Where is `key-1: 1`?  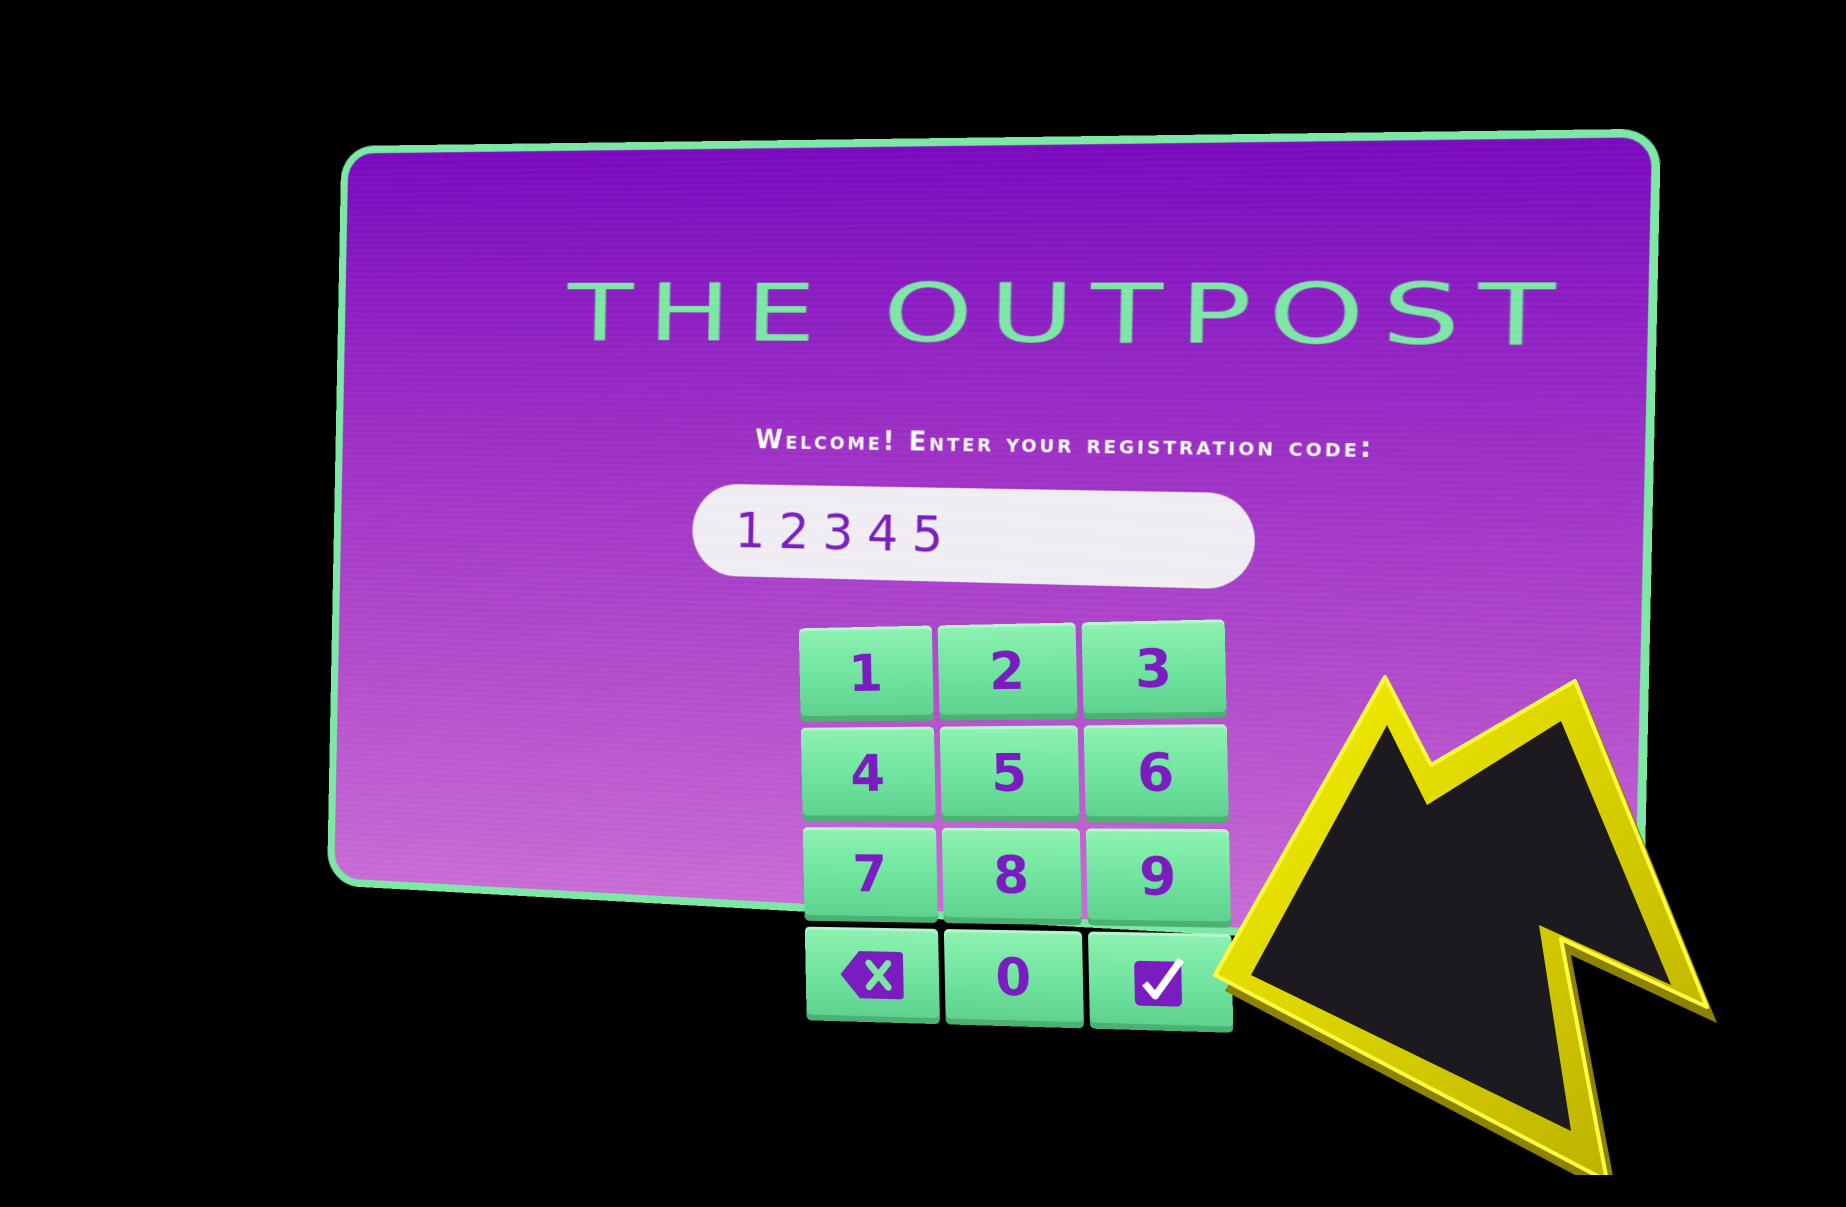
key-1: 1 is located at coordinates (866, 673).